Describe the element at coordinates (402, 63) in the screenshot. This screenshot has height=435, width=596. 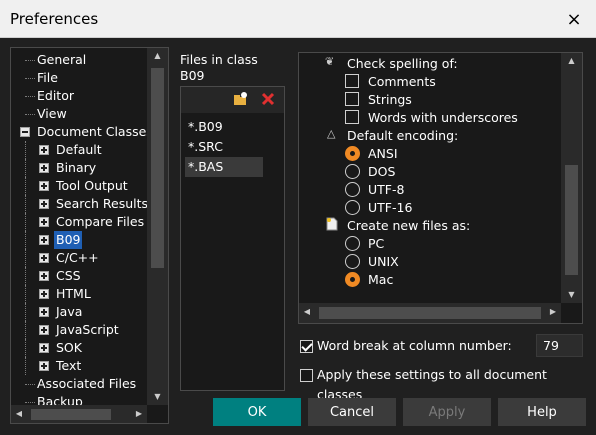
I see `spelling-header: Check spelling of:` at that location.